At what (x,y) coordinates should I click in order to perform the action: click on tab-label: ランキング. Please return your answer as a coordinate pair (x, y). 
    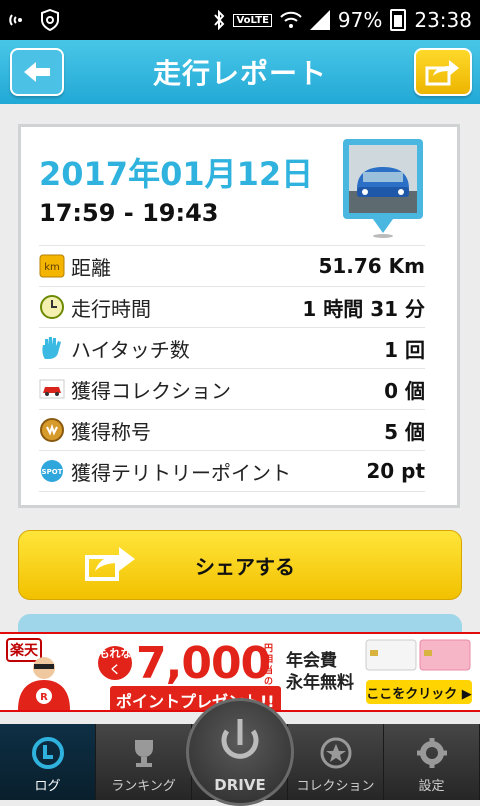
    Looking at the image, I should click on (143, 786).